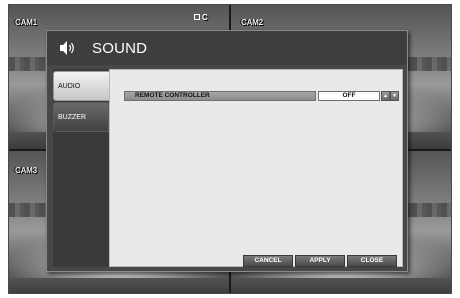  What do you see at coordinates (120, 48) in the screenshot?
I see `dialog-title: SOUND` at bounding box center [120, 48].